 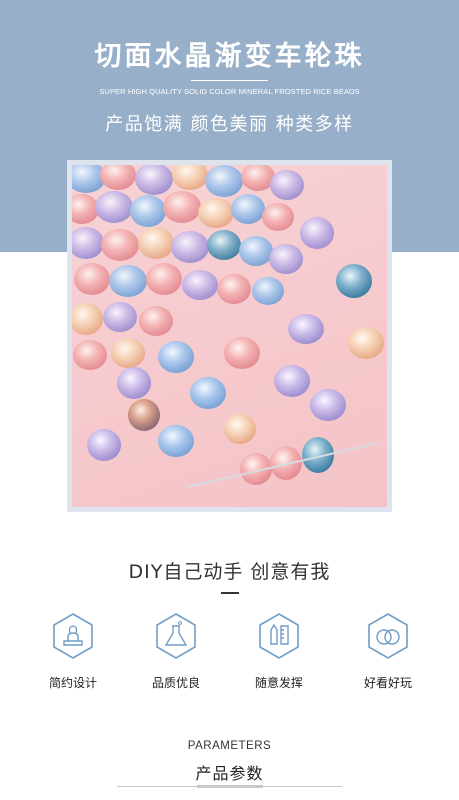 I want to click on product-tagline: 产品饱满 颜色美丽 种类多样, so click(x=229, y=124).